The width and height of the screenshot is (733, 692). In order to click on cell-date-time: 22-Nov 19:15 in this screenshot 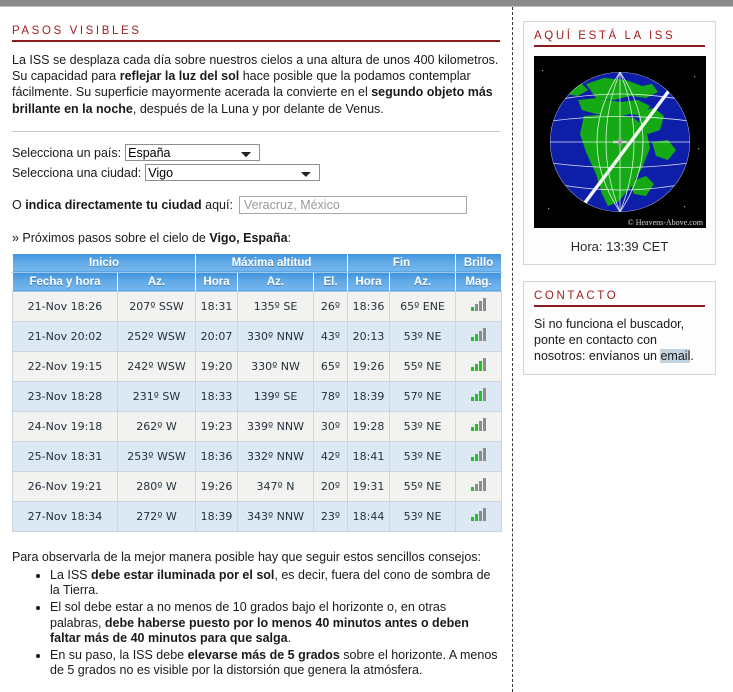, I will do `click(65, 366)`.